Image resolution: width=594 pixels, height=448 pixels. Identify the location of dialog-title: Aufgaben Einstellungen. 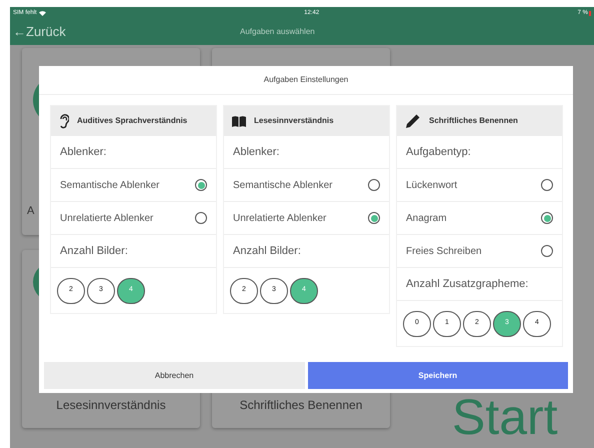
(306, 80).